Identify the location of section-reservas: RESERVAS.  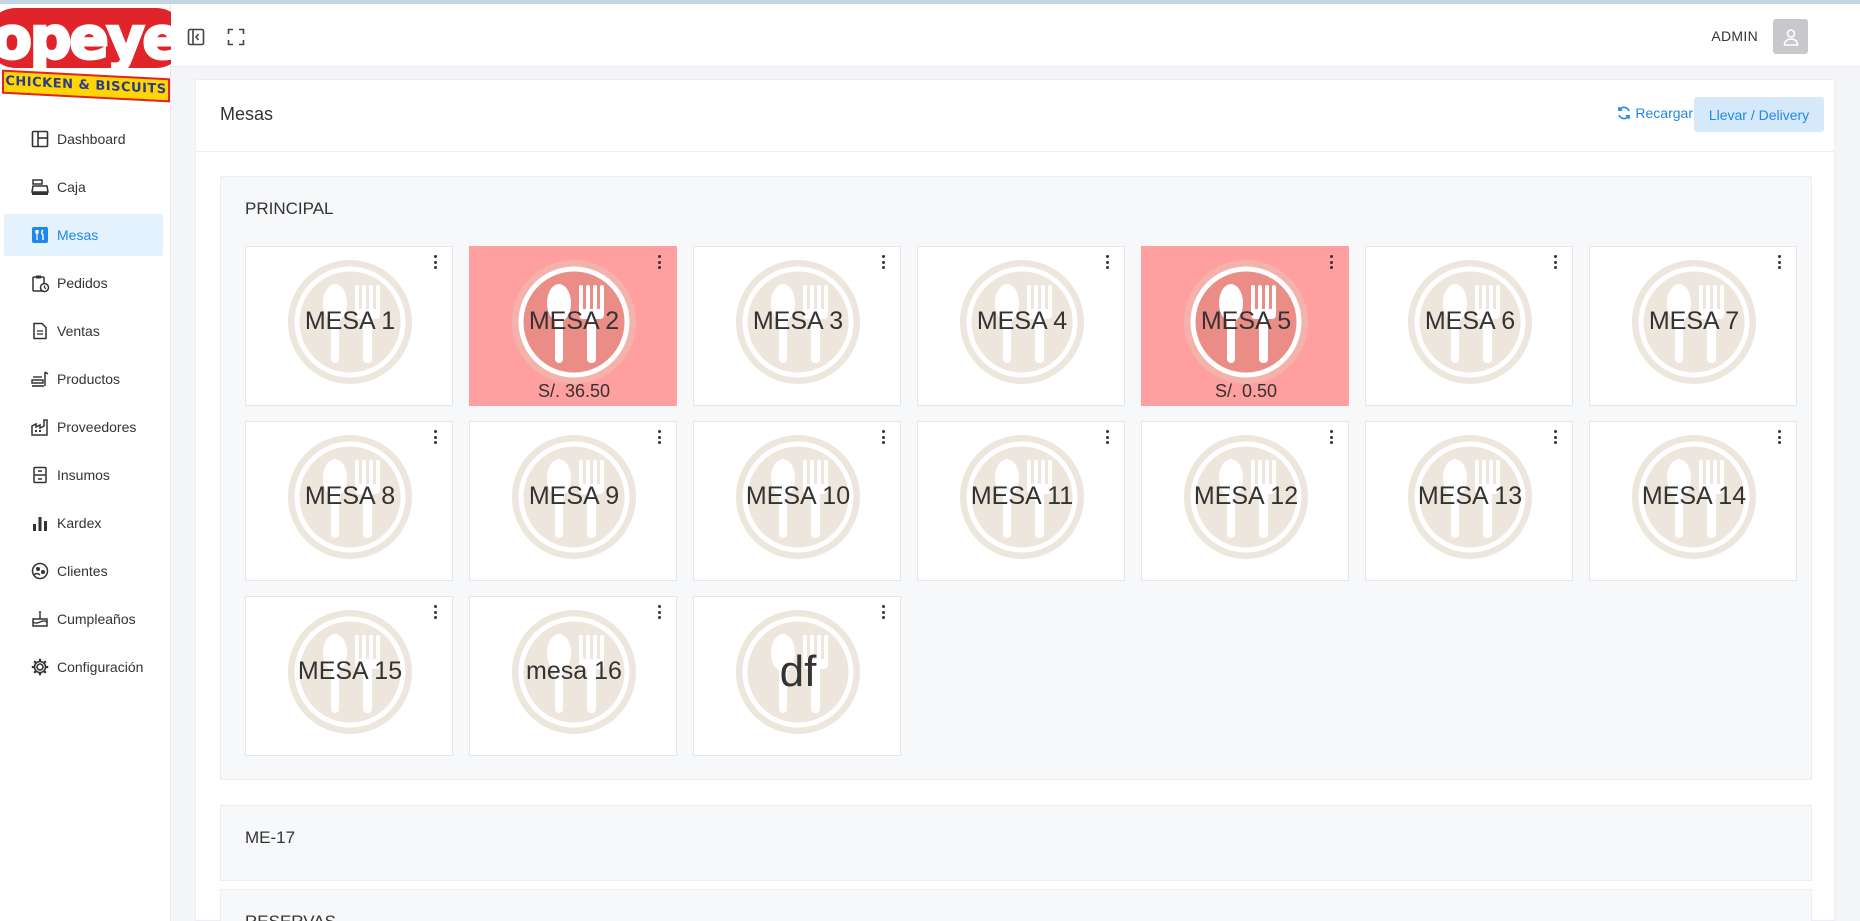
(1016, 905).